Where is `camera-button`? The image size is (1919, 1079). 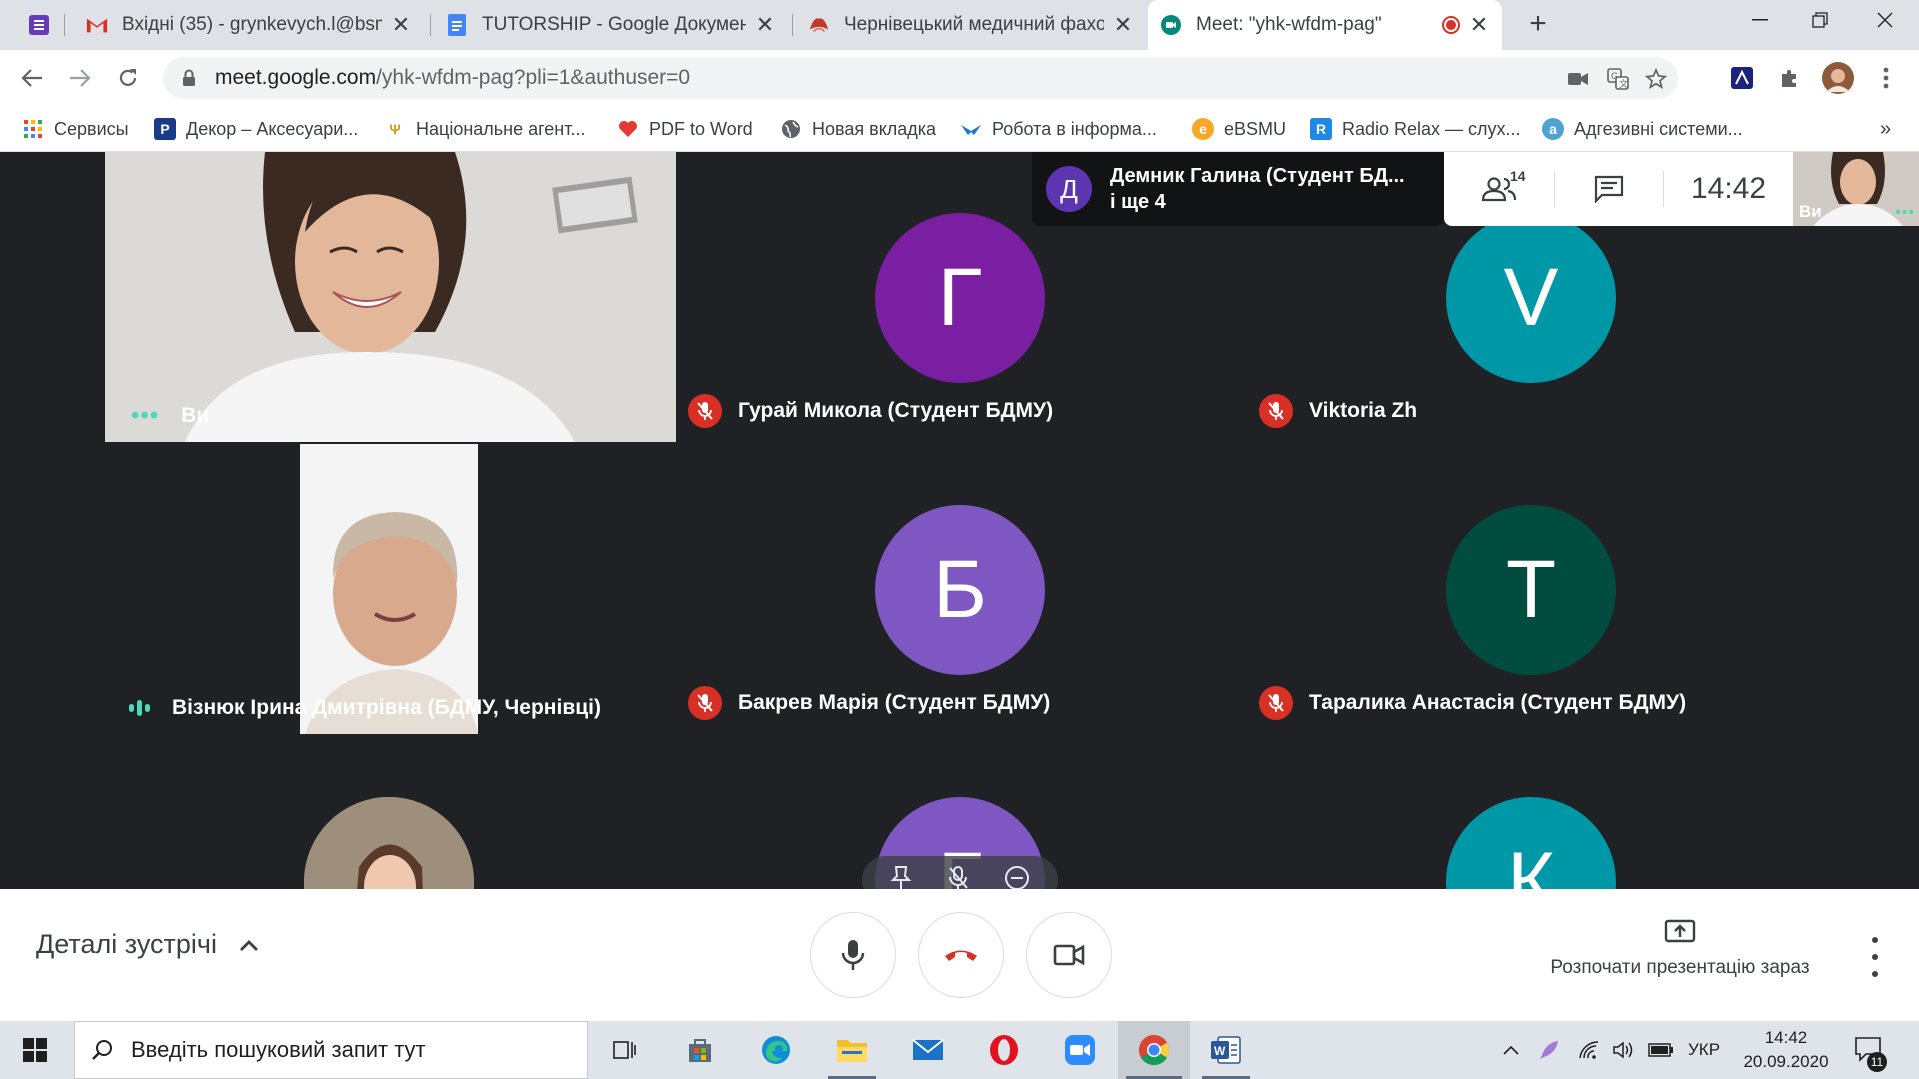 camera-button is located at coordinates (1069, 955).